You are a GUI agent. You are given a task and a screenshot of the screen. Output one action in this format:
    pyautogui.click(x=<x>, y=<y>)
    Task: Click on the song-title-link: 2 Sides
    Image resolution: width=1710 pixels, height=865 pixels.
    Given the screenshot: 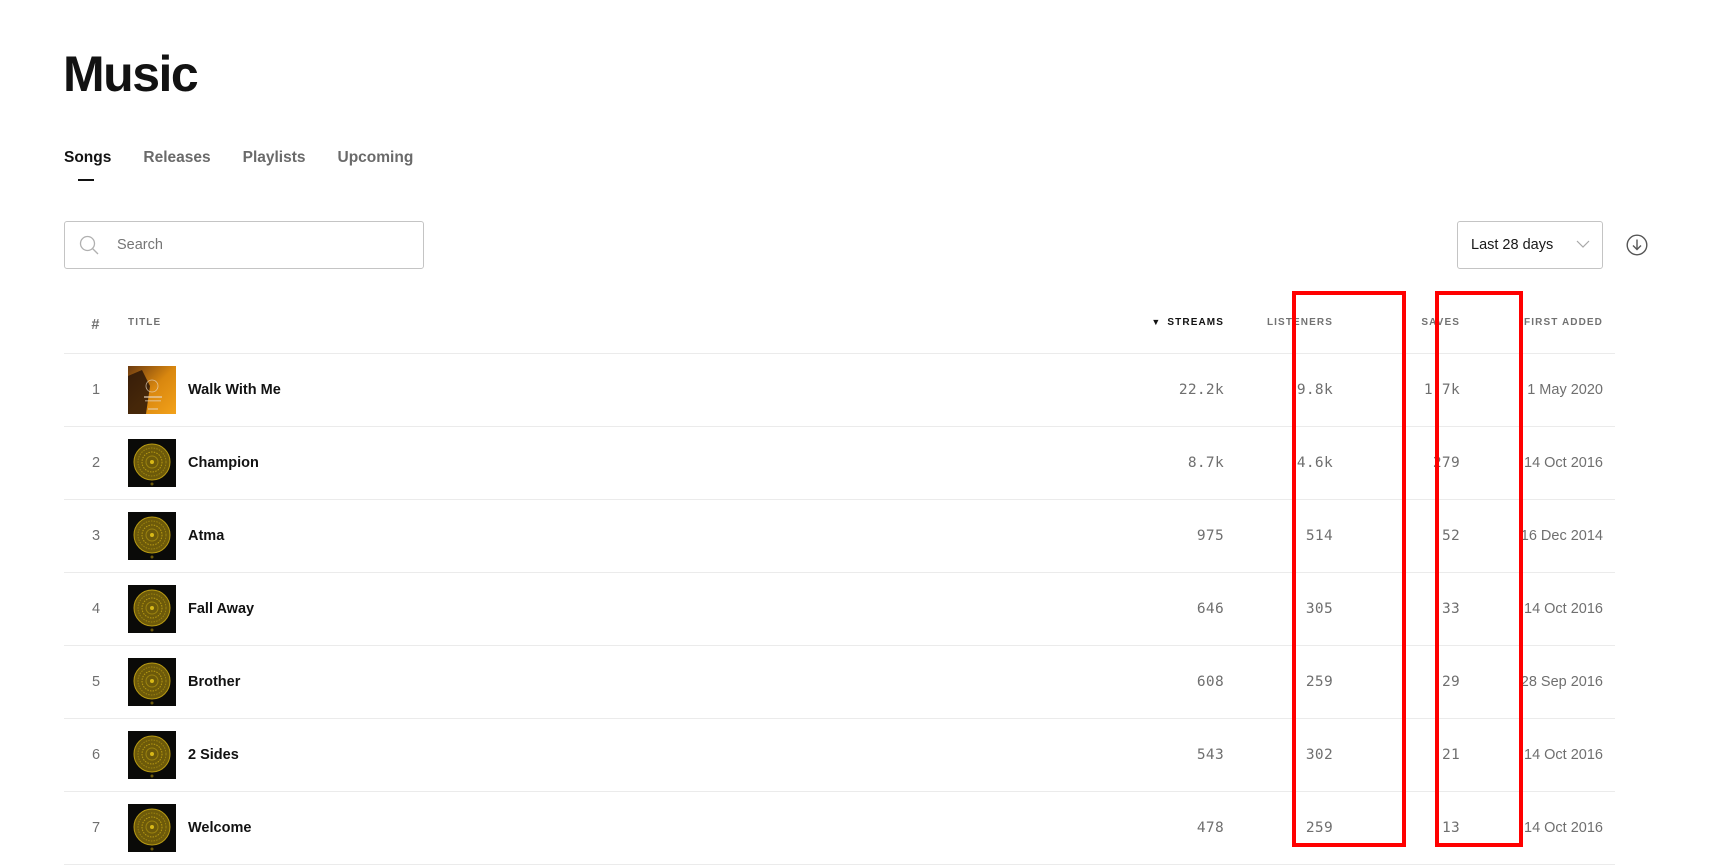 What is the action you would take?
    pyautogui.click(x=213, y=755)
    